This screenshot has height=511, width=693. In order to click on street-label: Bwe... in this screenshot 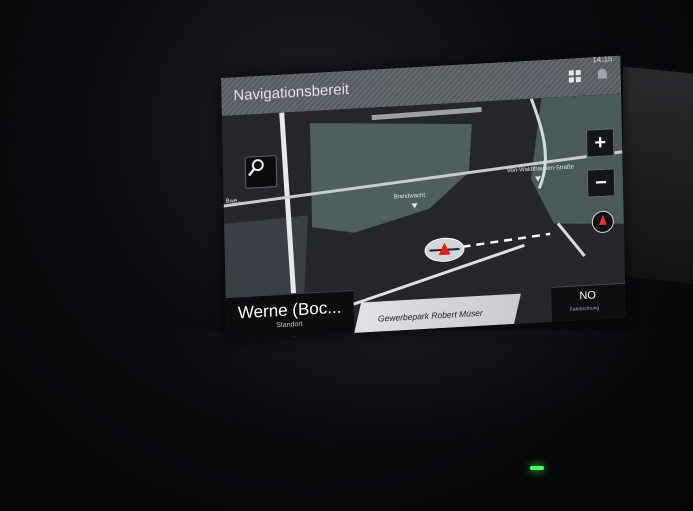, I will do `click(234, 201)`.